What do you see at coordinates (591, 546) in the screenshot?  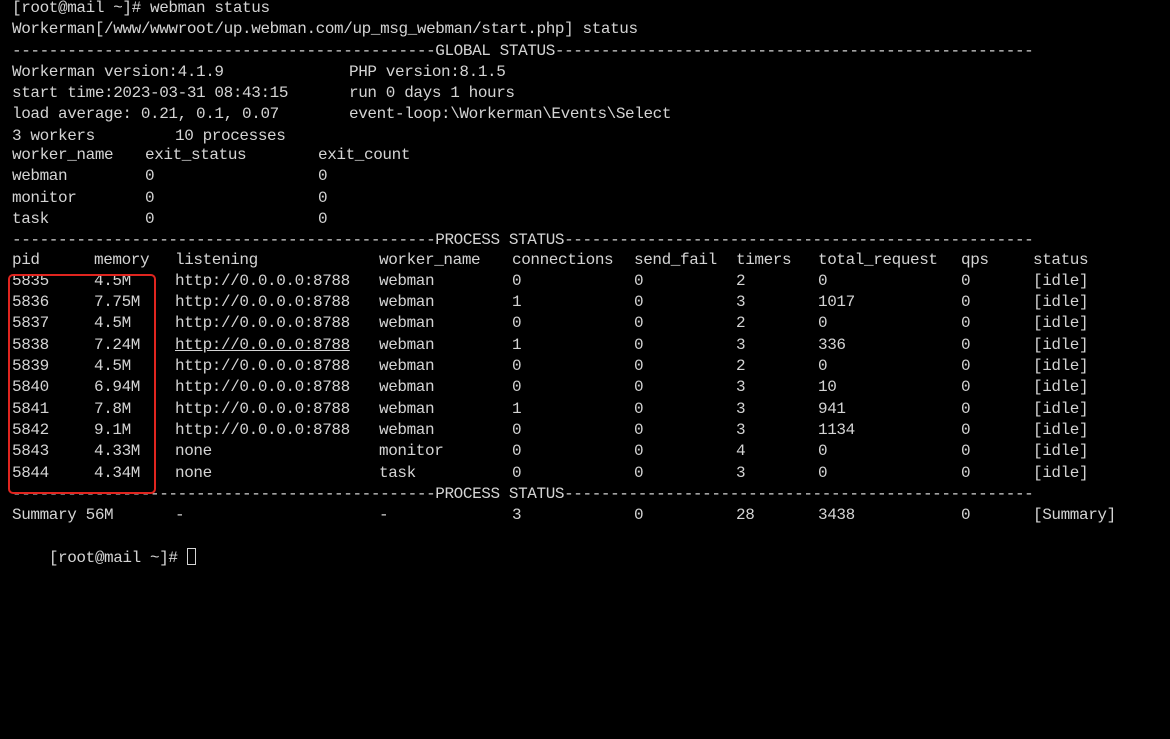 I see `prompt-line: [root@mail ~]#` at bounding box center [591, 546].